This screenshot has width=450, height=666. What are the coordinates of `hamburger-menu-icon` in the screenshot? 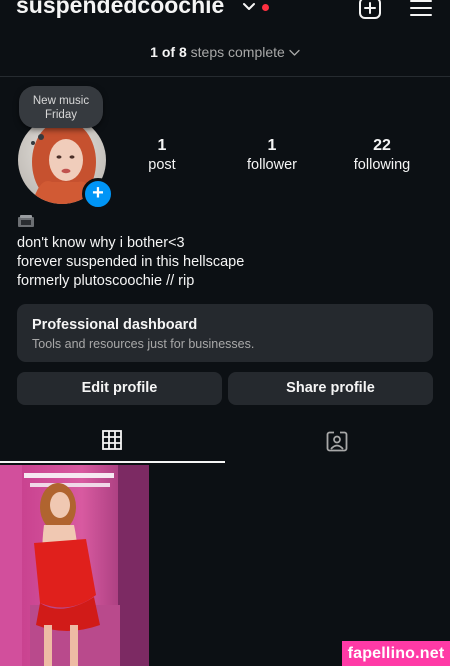 It's located at (421, 9).